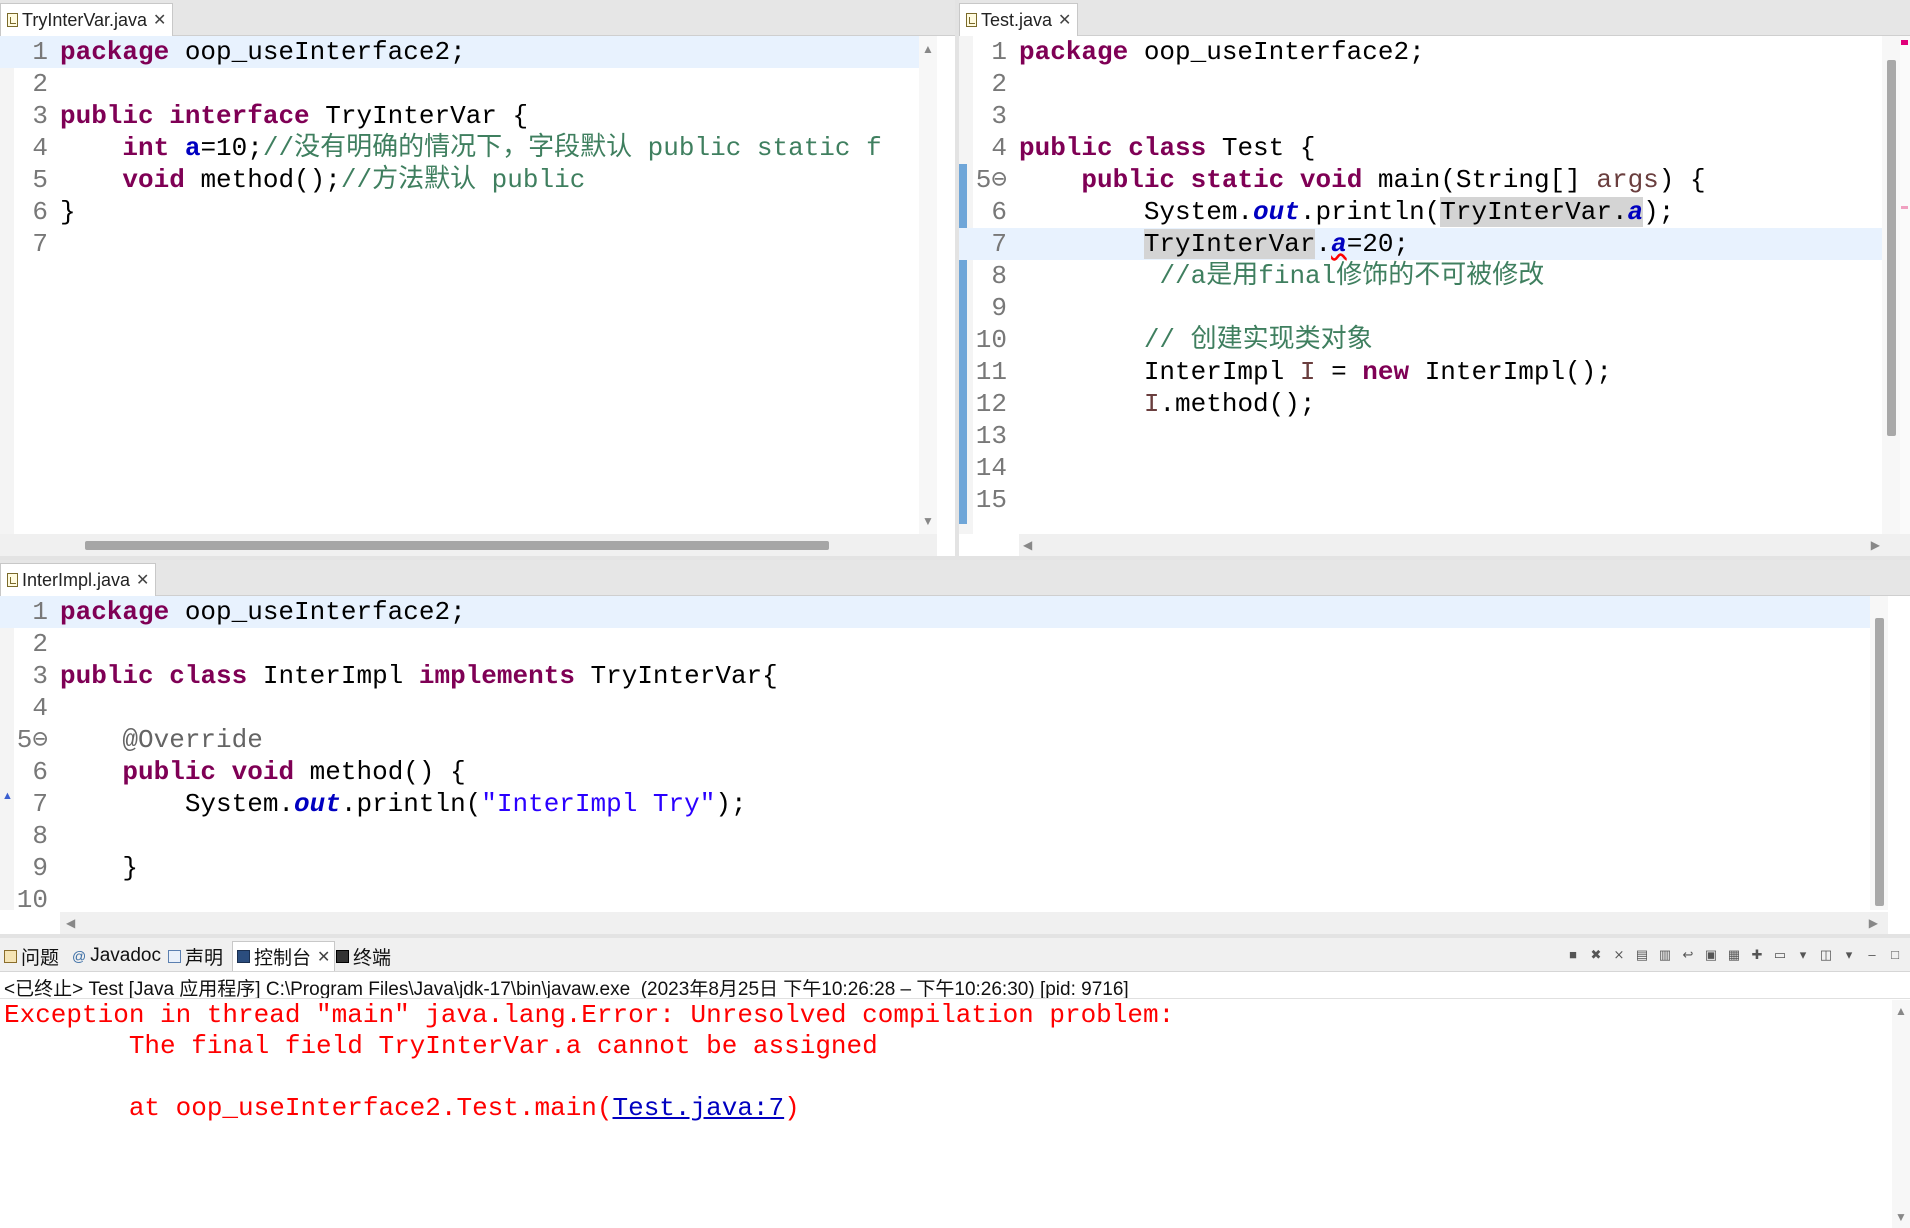 This screenshot has width=1910, height=1228. I want to click on code-line: 6 public void method() {, so click(935, 772).